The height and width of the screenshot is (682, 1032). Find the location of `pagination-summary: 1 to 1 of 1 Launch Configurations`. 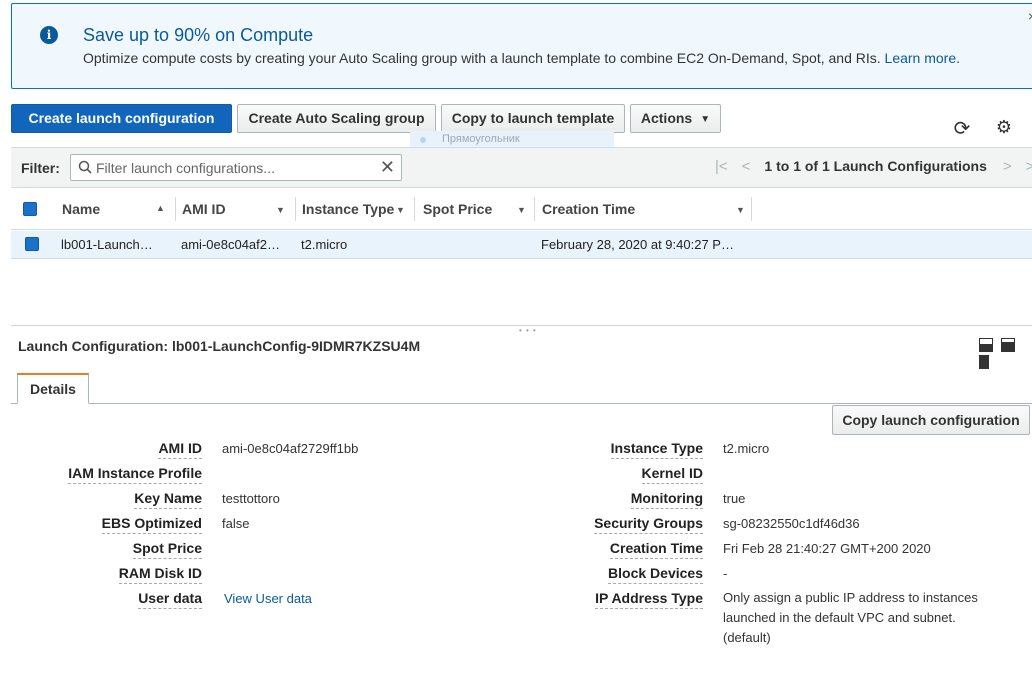

pagination-summary: 1 to 1 of 1 Launch Configurations is located at coordinates (875, 166).